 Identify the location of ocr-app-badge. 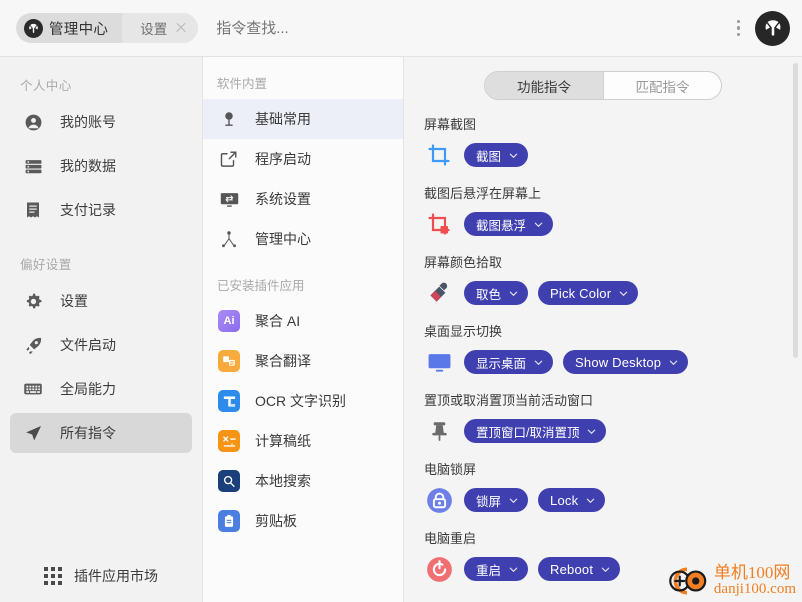
(229, 401).